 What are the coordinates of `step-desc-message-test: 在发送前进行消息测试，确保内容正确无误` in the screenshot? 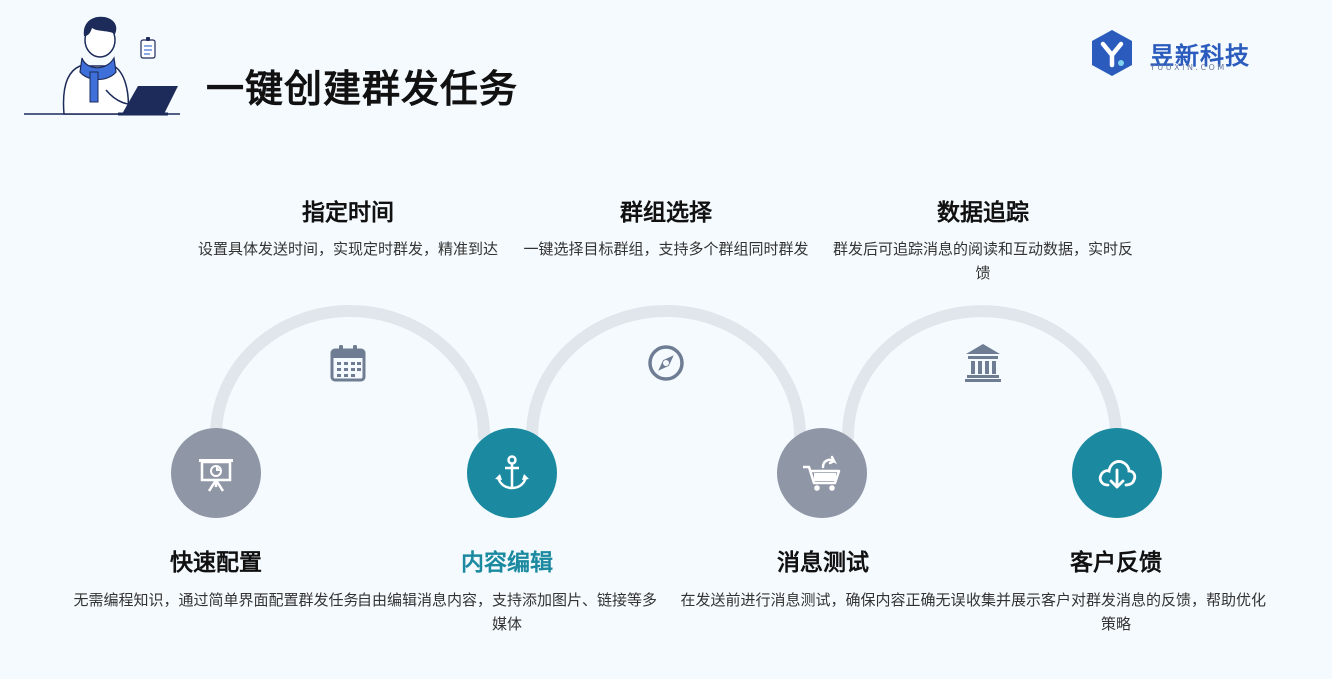 It's located at (823, 600).